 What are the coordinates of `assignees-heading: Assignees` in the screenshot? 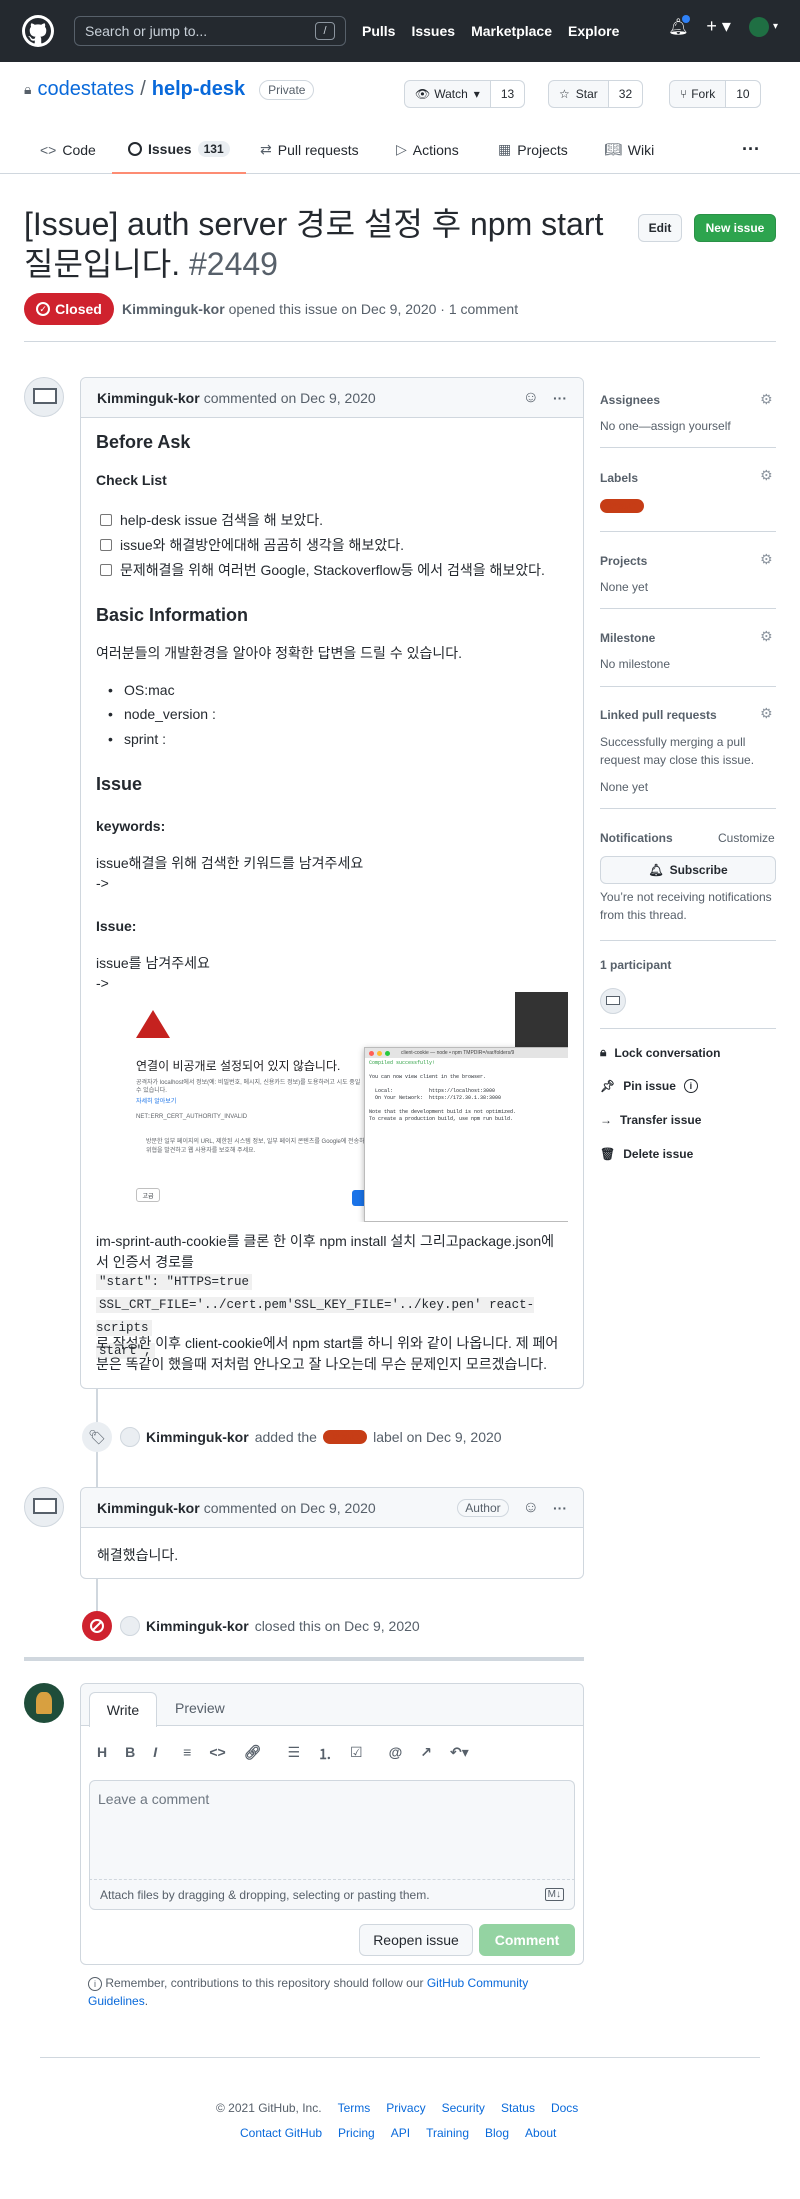 It's located at (630, 400).